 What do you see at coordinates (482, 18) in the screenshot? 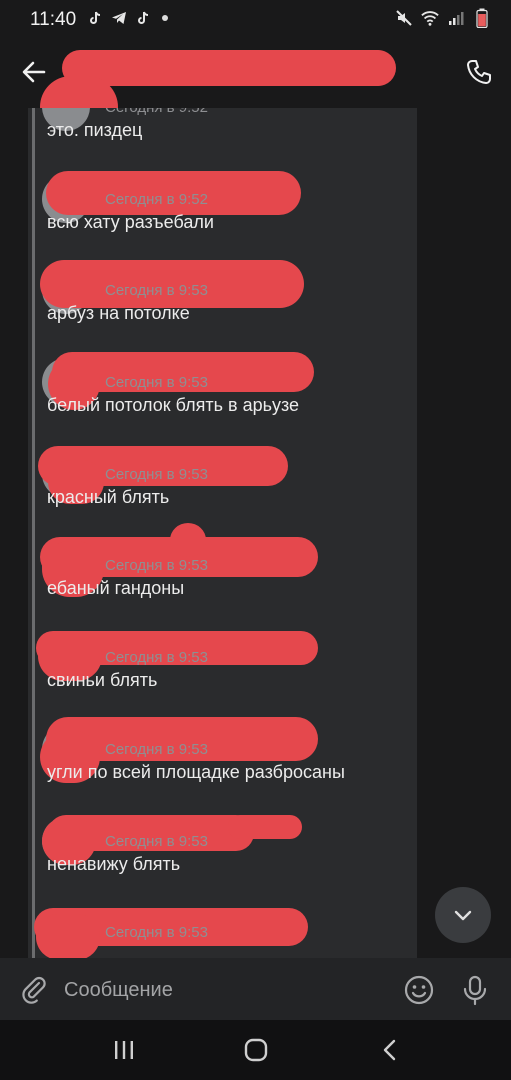
I see `battery-icon` at bounding box center [482, 18].